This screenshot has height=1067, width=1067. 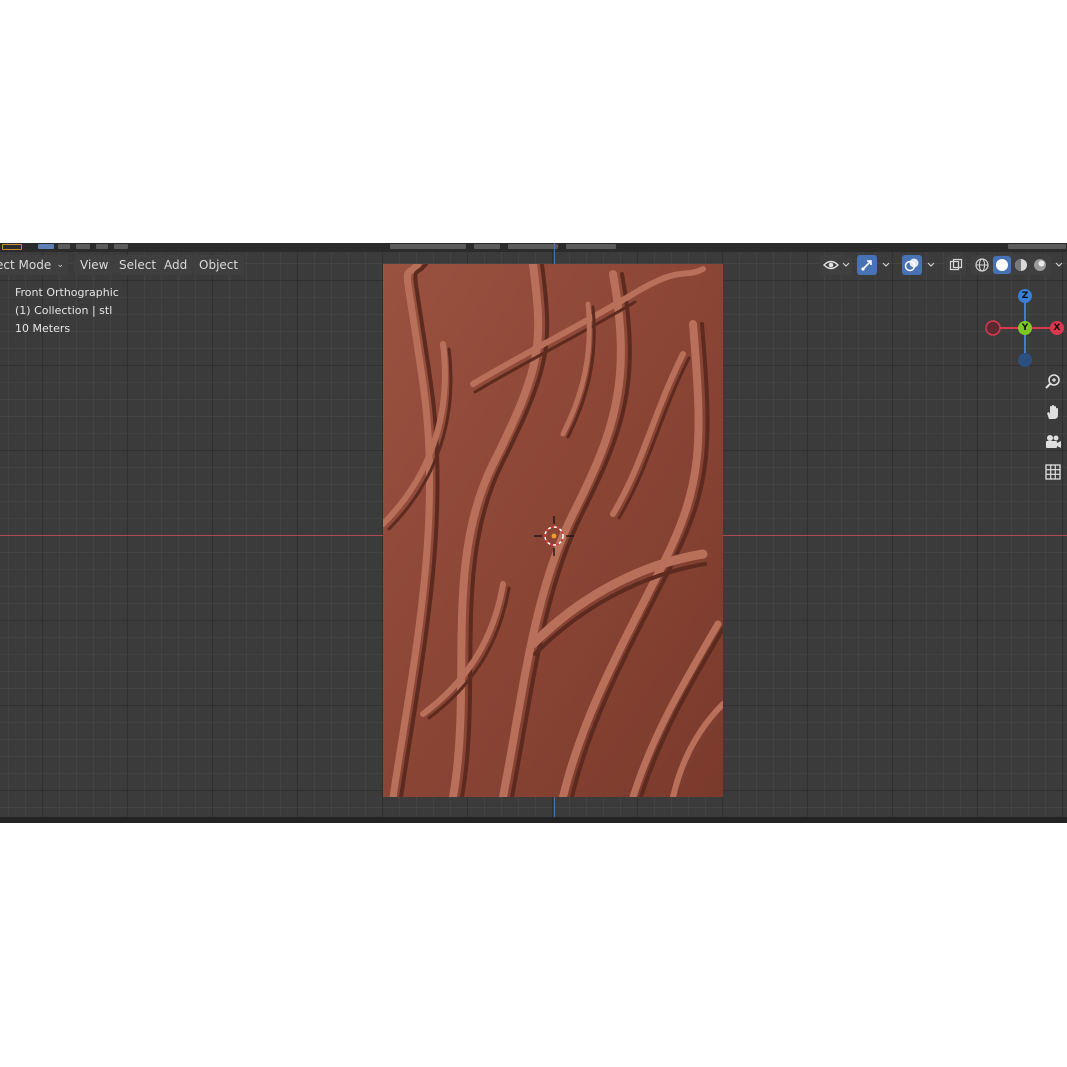 I want to click on xray-toggle-button, so click(x=956, y=265).